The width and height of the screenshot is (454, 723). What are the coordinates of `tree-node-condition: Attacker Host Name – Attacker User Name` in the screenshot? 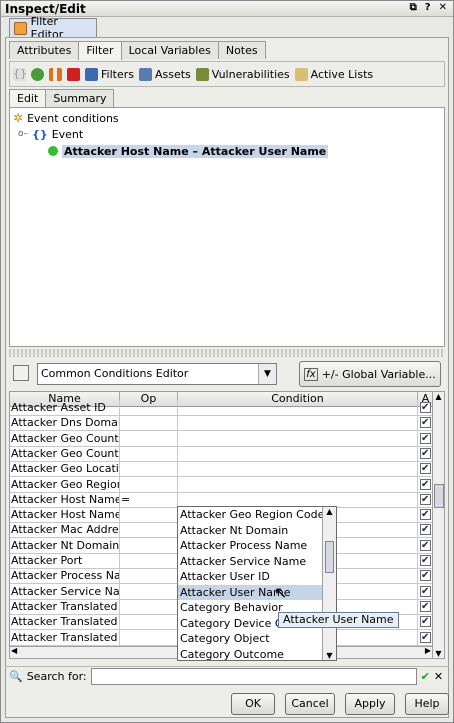 It's located at (188, 151).